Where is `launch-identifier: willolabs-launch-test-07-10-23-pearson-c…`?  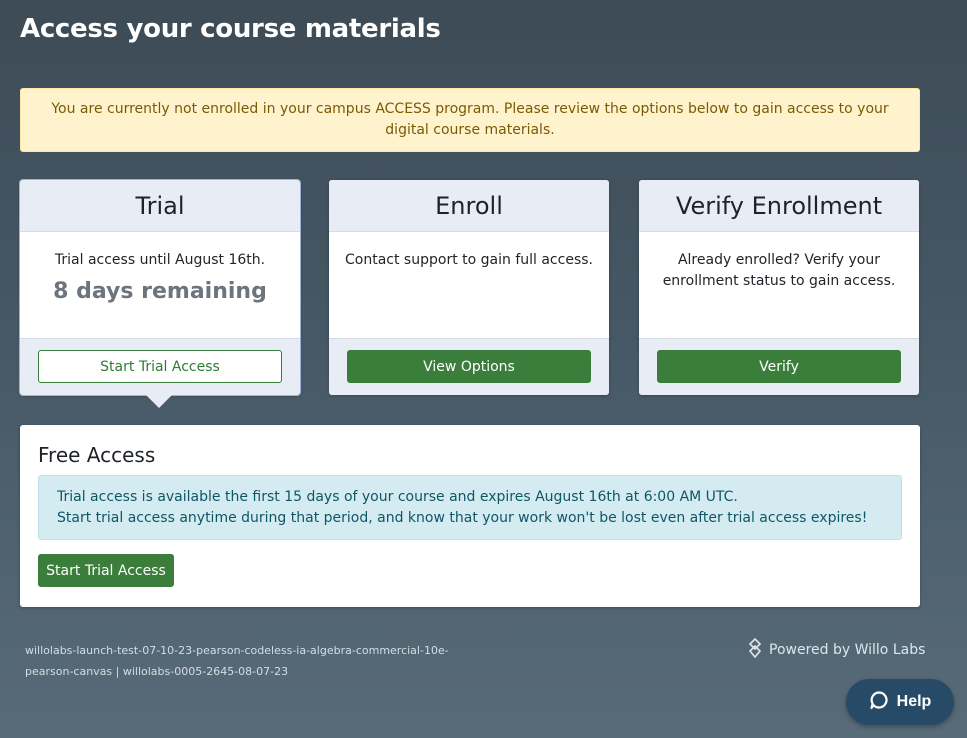 launch-identifier: willolabs-launch-test-07-10-23-pearson-c… is located at coordinates (237, 661).